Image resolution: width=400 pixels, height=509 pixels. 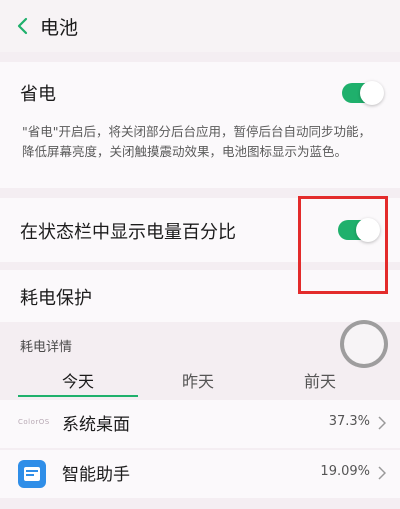 What do you see at coordinates (200, 474) in the screenshot?
I see `app-row-assistant: 智能助手 19.09%` at bounding box center [200, 474].